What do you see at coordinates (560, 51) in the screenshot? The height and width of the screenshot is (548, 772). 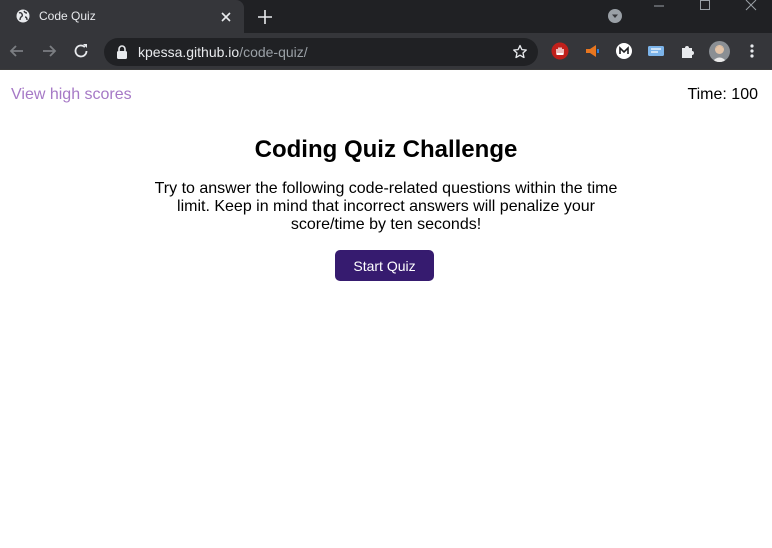 I see `extension-stop-icon` at bounding box center [560, 51].